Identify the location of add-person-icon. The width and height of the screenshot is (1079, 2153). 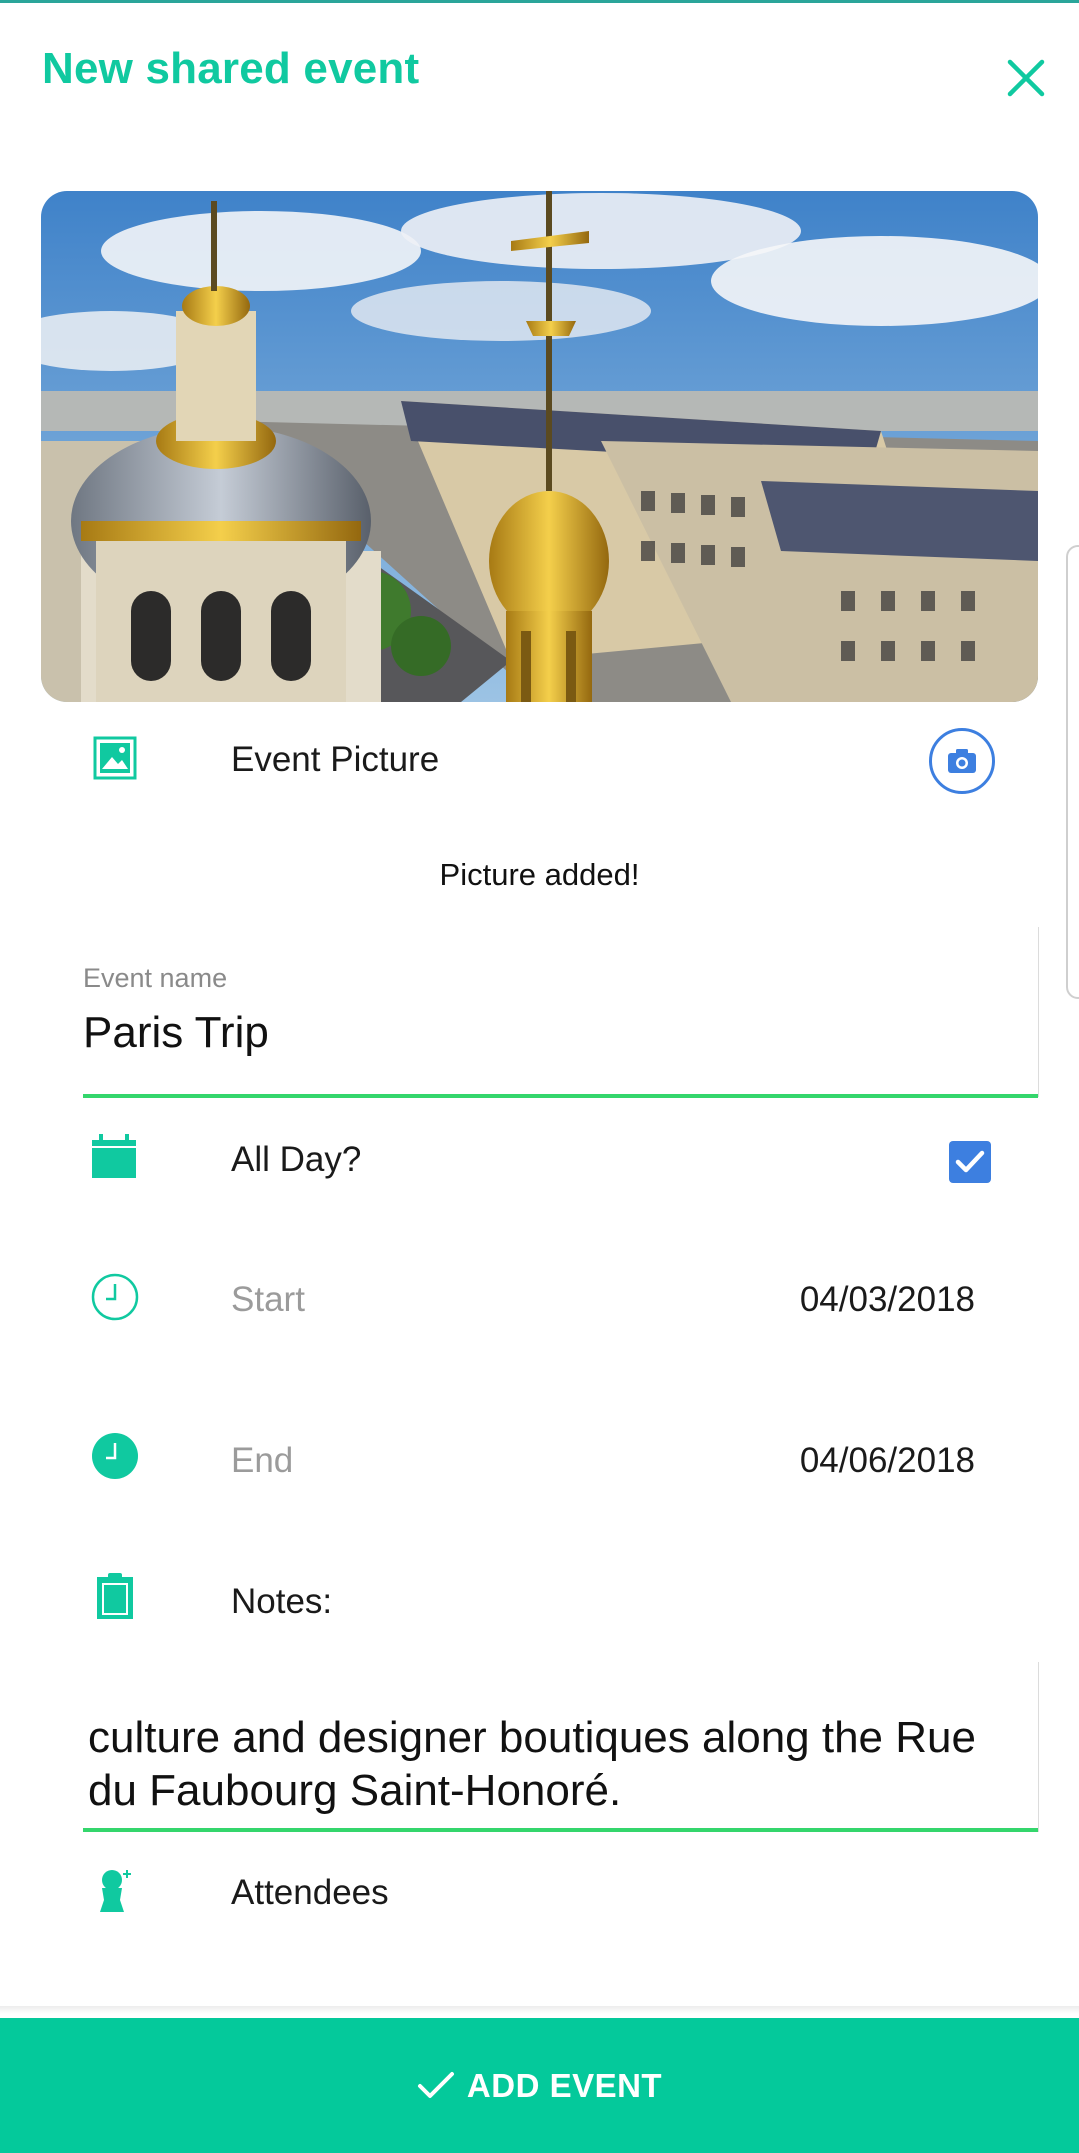
(115, 1891).